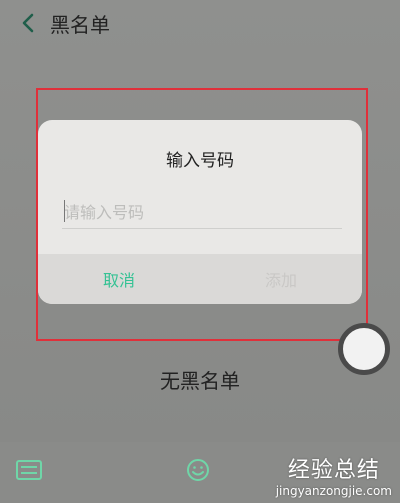 Image resolution: width=400 pixels, height=503 pixels. What do you see at coordinates (29, 23) in the screenshot?
I see `chevron-left-icon` at bounding box center [29, 23].